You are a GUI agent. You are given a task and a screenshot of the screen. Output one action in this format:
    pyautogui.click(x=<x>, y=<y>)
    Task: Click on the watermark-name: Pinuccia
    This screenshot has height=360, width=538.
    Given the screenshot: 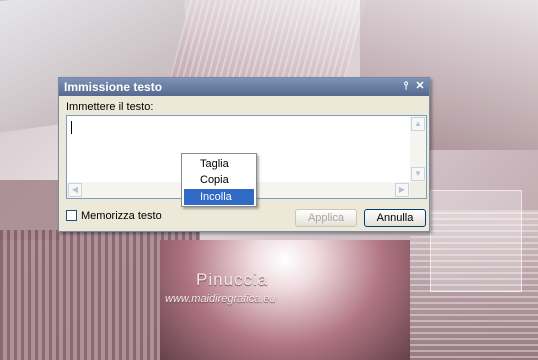 What is the action you would take?
    pyautogui.click(x=232, y=279)
    